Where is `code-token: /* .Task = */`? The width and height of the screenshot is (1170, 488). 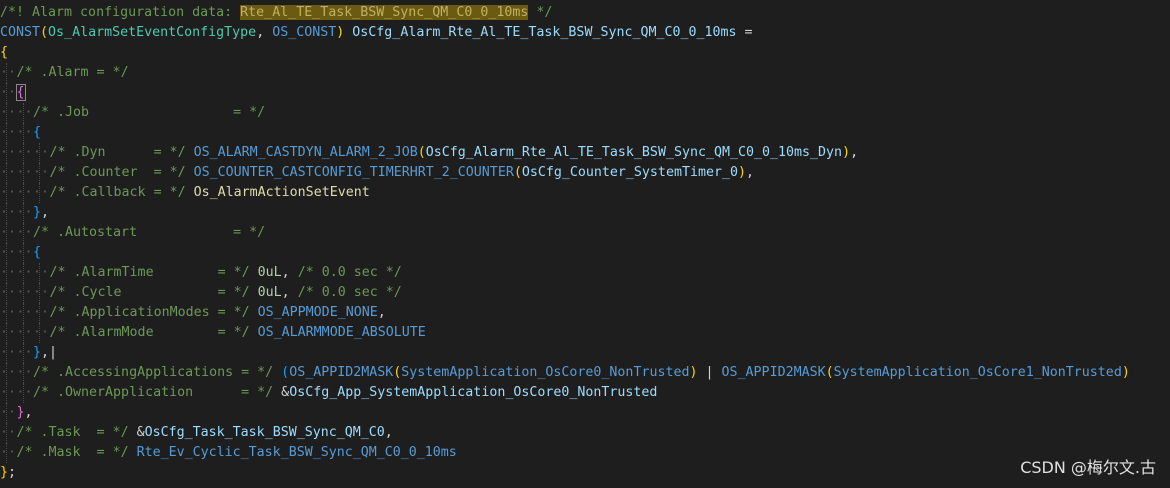
code-token: /* .Task = */ is located at coordinates (76, 432).